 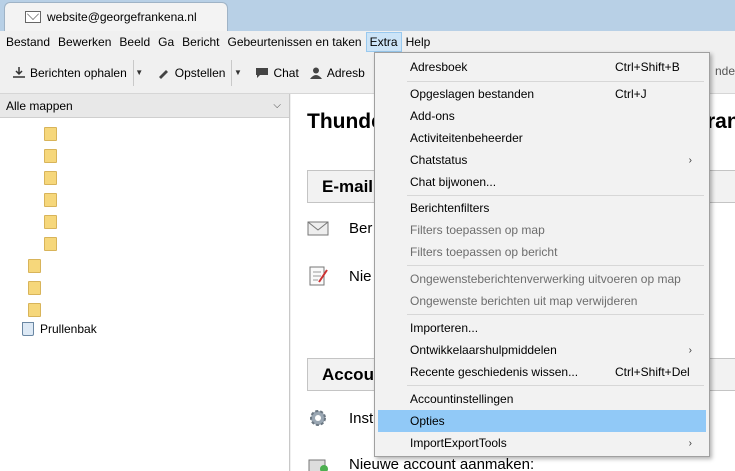 I want to click on menu-item-label: Filters toepassen op bericht, so click(x=484, y=252).